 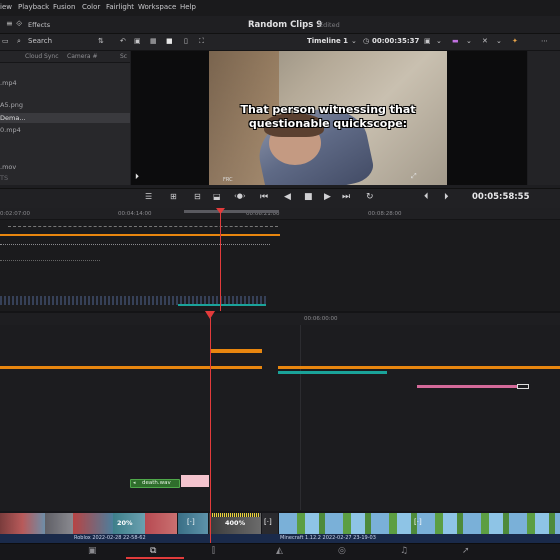 What do you see at coordinates (222, 305) in the screenshot?
I see `upper-teal-track` at bounding box center [222, 305].